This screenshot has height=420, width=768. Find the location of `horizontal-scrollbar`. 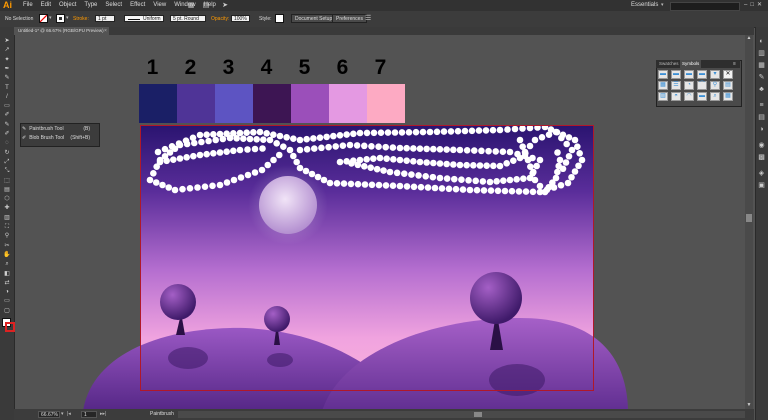

horizontal-scrollbar is located at coordinates (461, 414).